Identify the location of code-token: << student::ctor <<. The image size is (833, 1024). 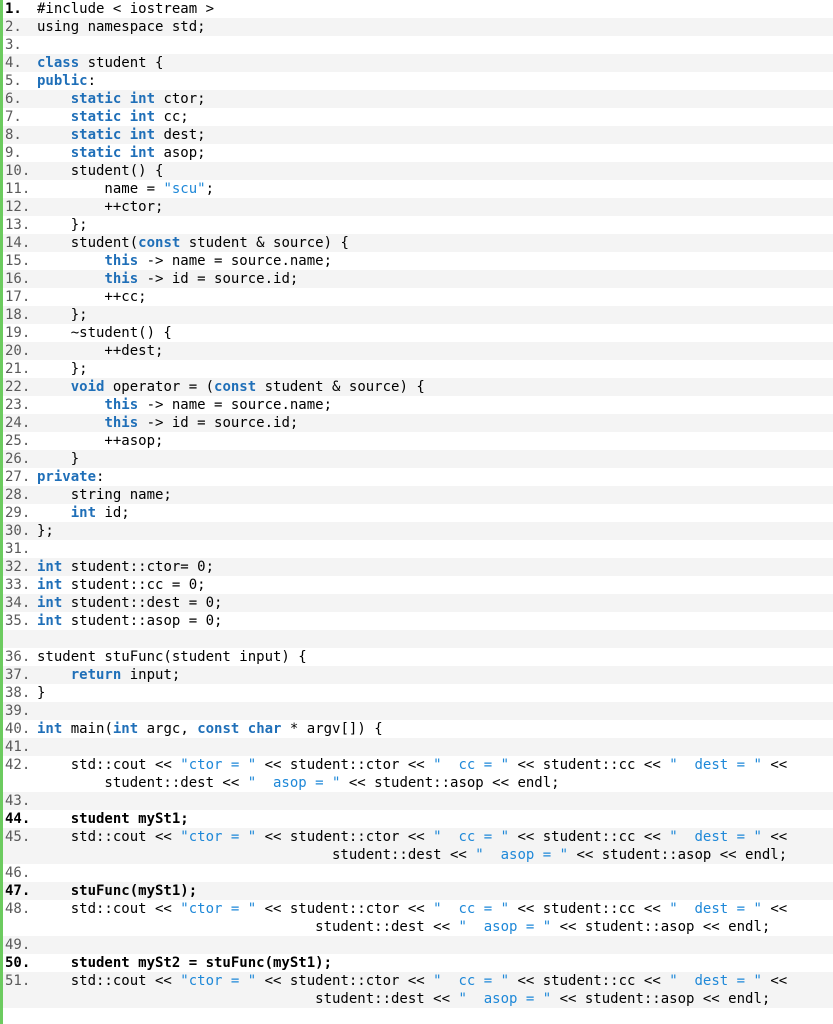
(345, 909).